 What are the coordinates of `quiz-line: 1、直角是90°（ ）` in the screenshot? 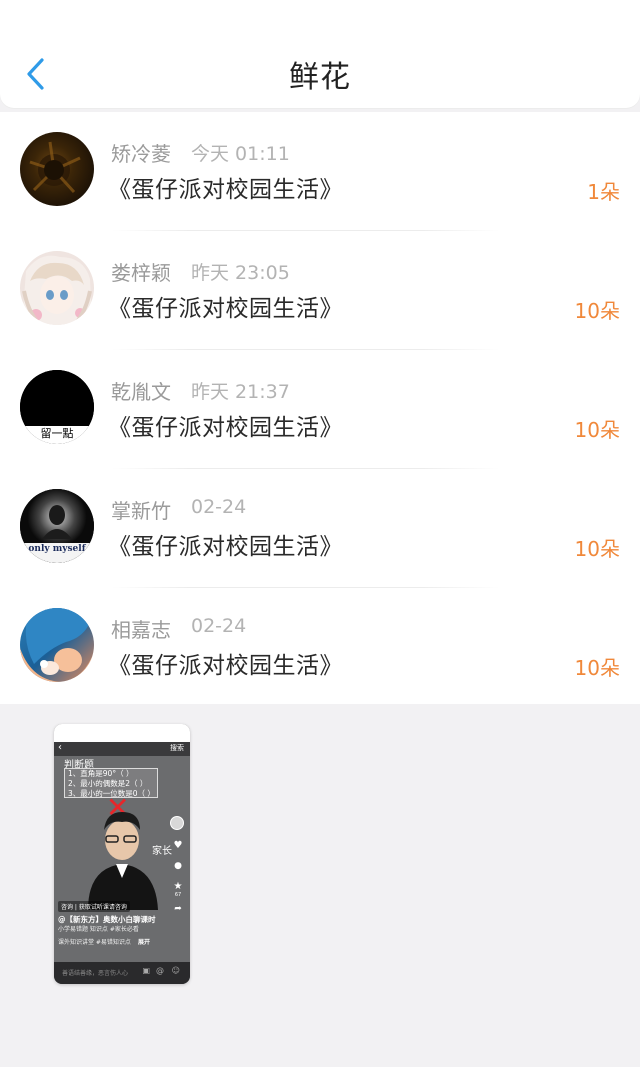 It's located at (101, 773).